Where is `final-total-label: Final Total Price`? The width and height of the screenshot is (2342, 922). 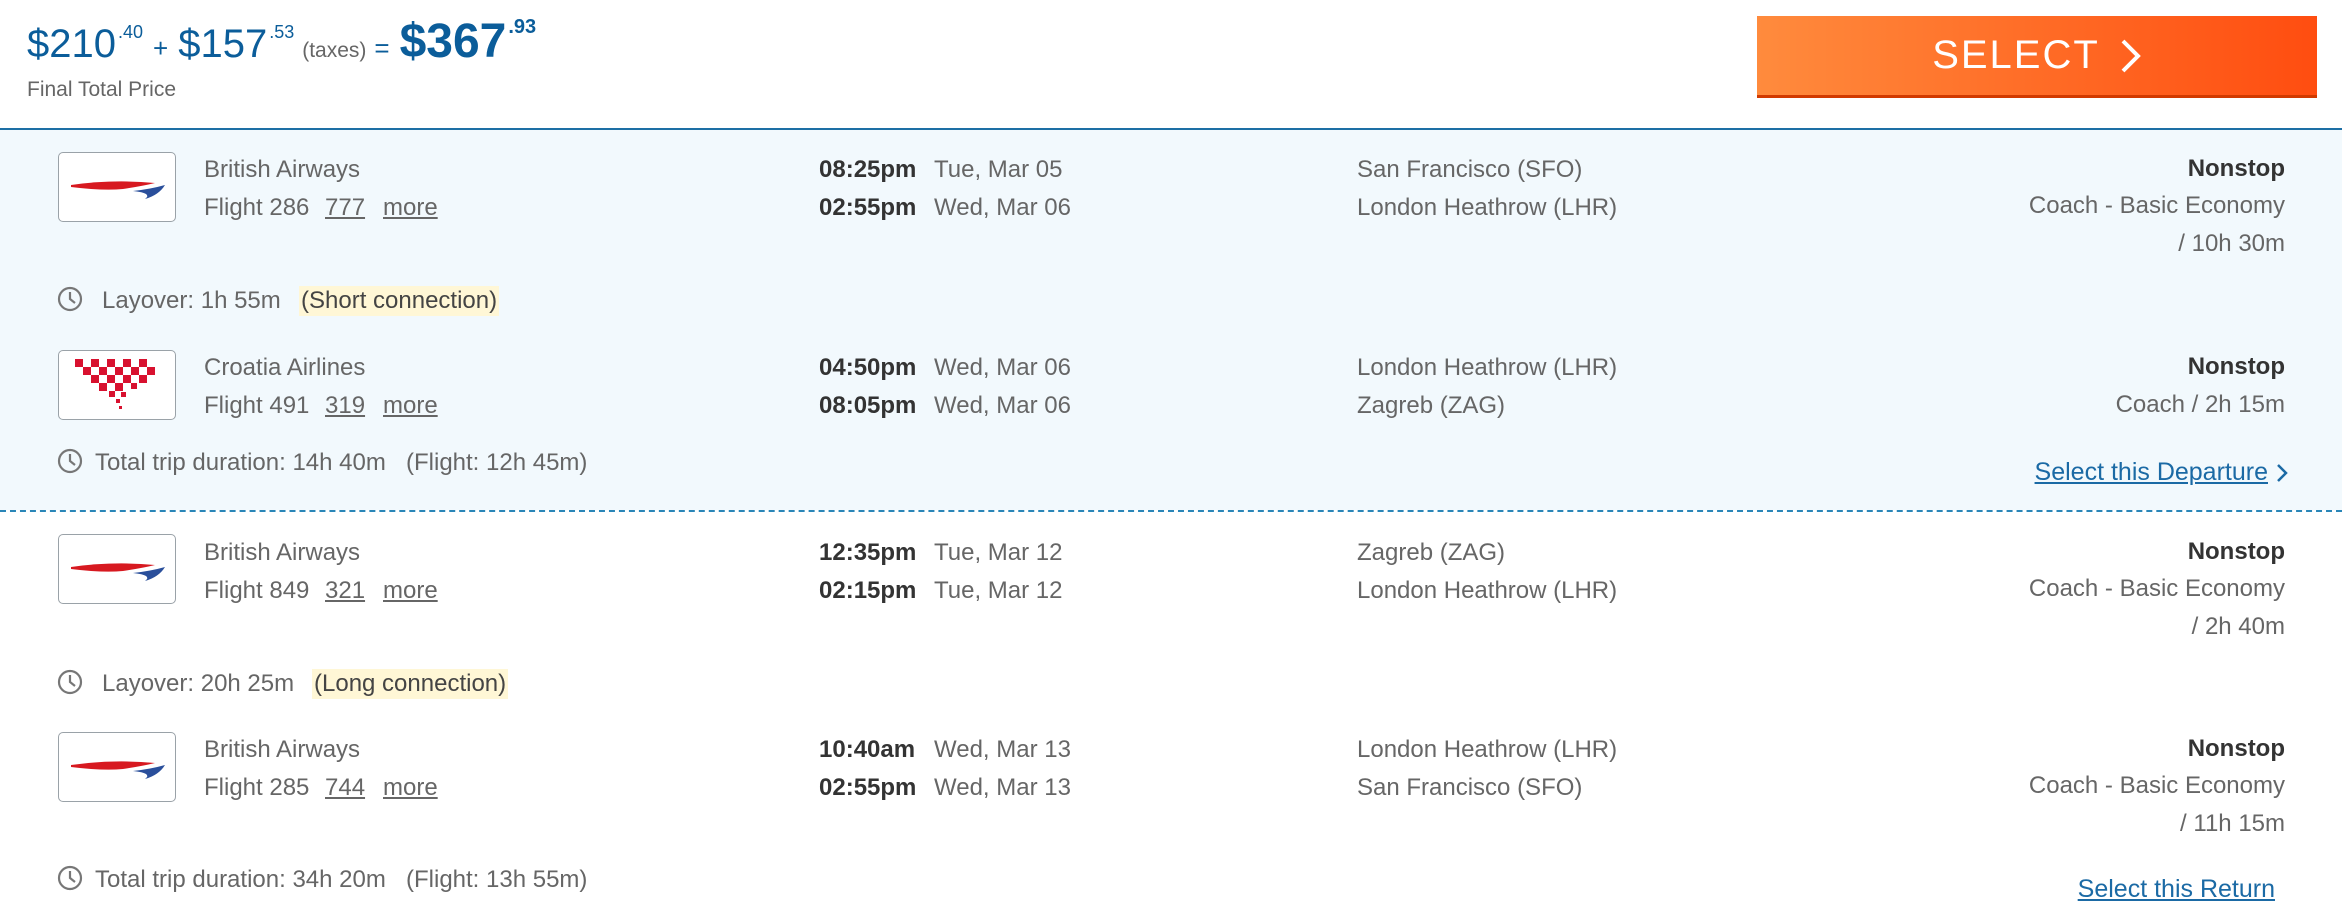 final-total-label: Final Total Price is located at coordinates (102, 89).